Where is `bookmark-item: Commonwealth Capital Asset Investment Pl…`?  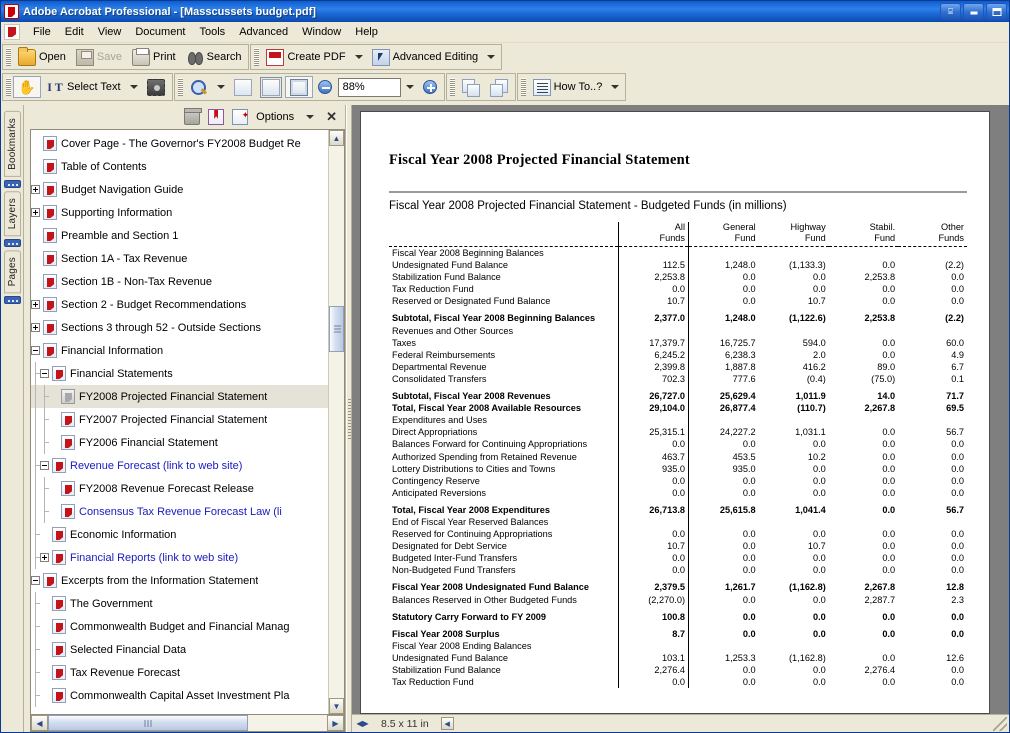
bookmark-item: Commonwealth Capital Asset Investment Pl… is located at coordinates (179, 695).